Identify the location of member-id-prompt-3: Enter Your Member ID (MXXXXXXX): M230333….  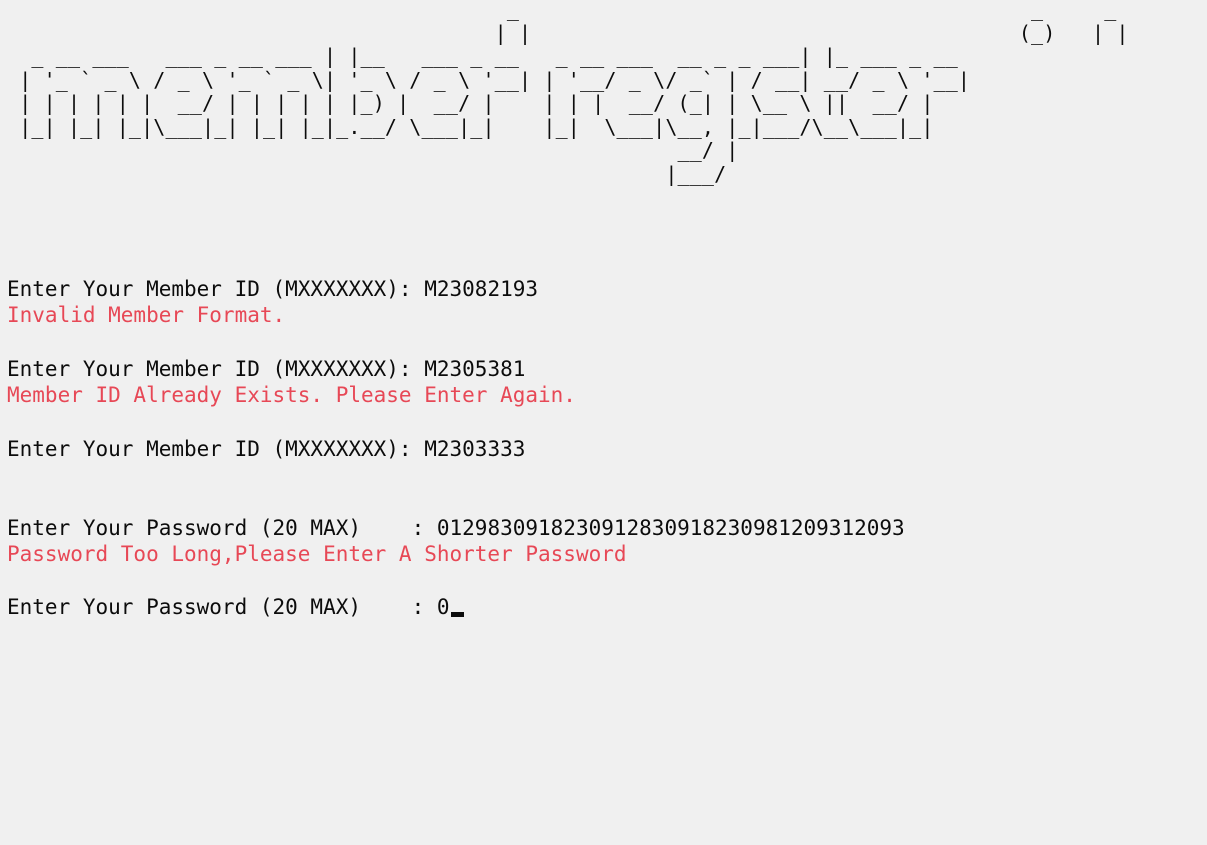
(266, 449).